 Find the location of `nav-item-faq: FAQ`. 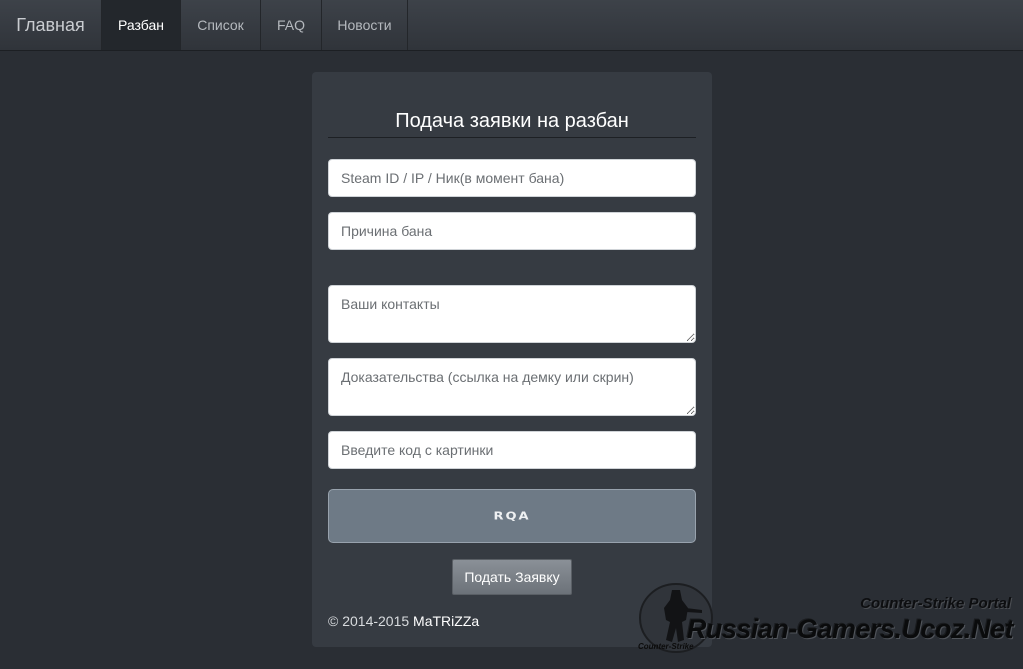

nav-item-faq: FAQ is located at coordinates (291, 25).